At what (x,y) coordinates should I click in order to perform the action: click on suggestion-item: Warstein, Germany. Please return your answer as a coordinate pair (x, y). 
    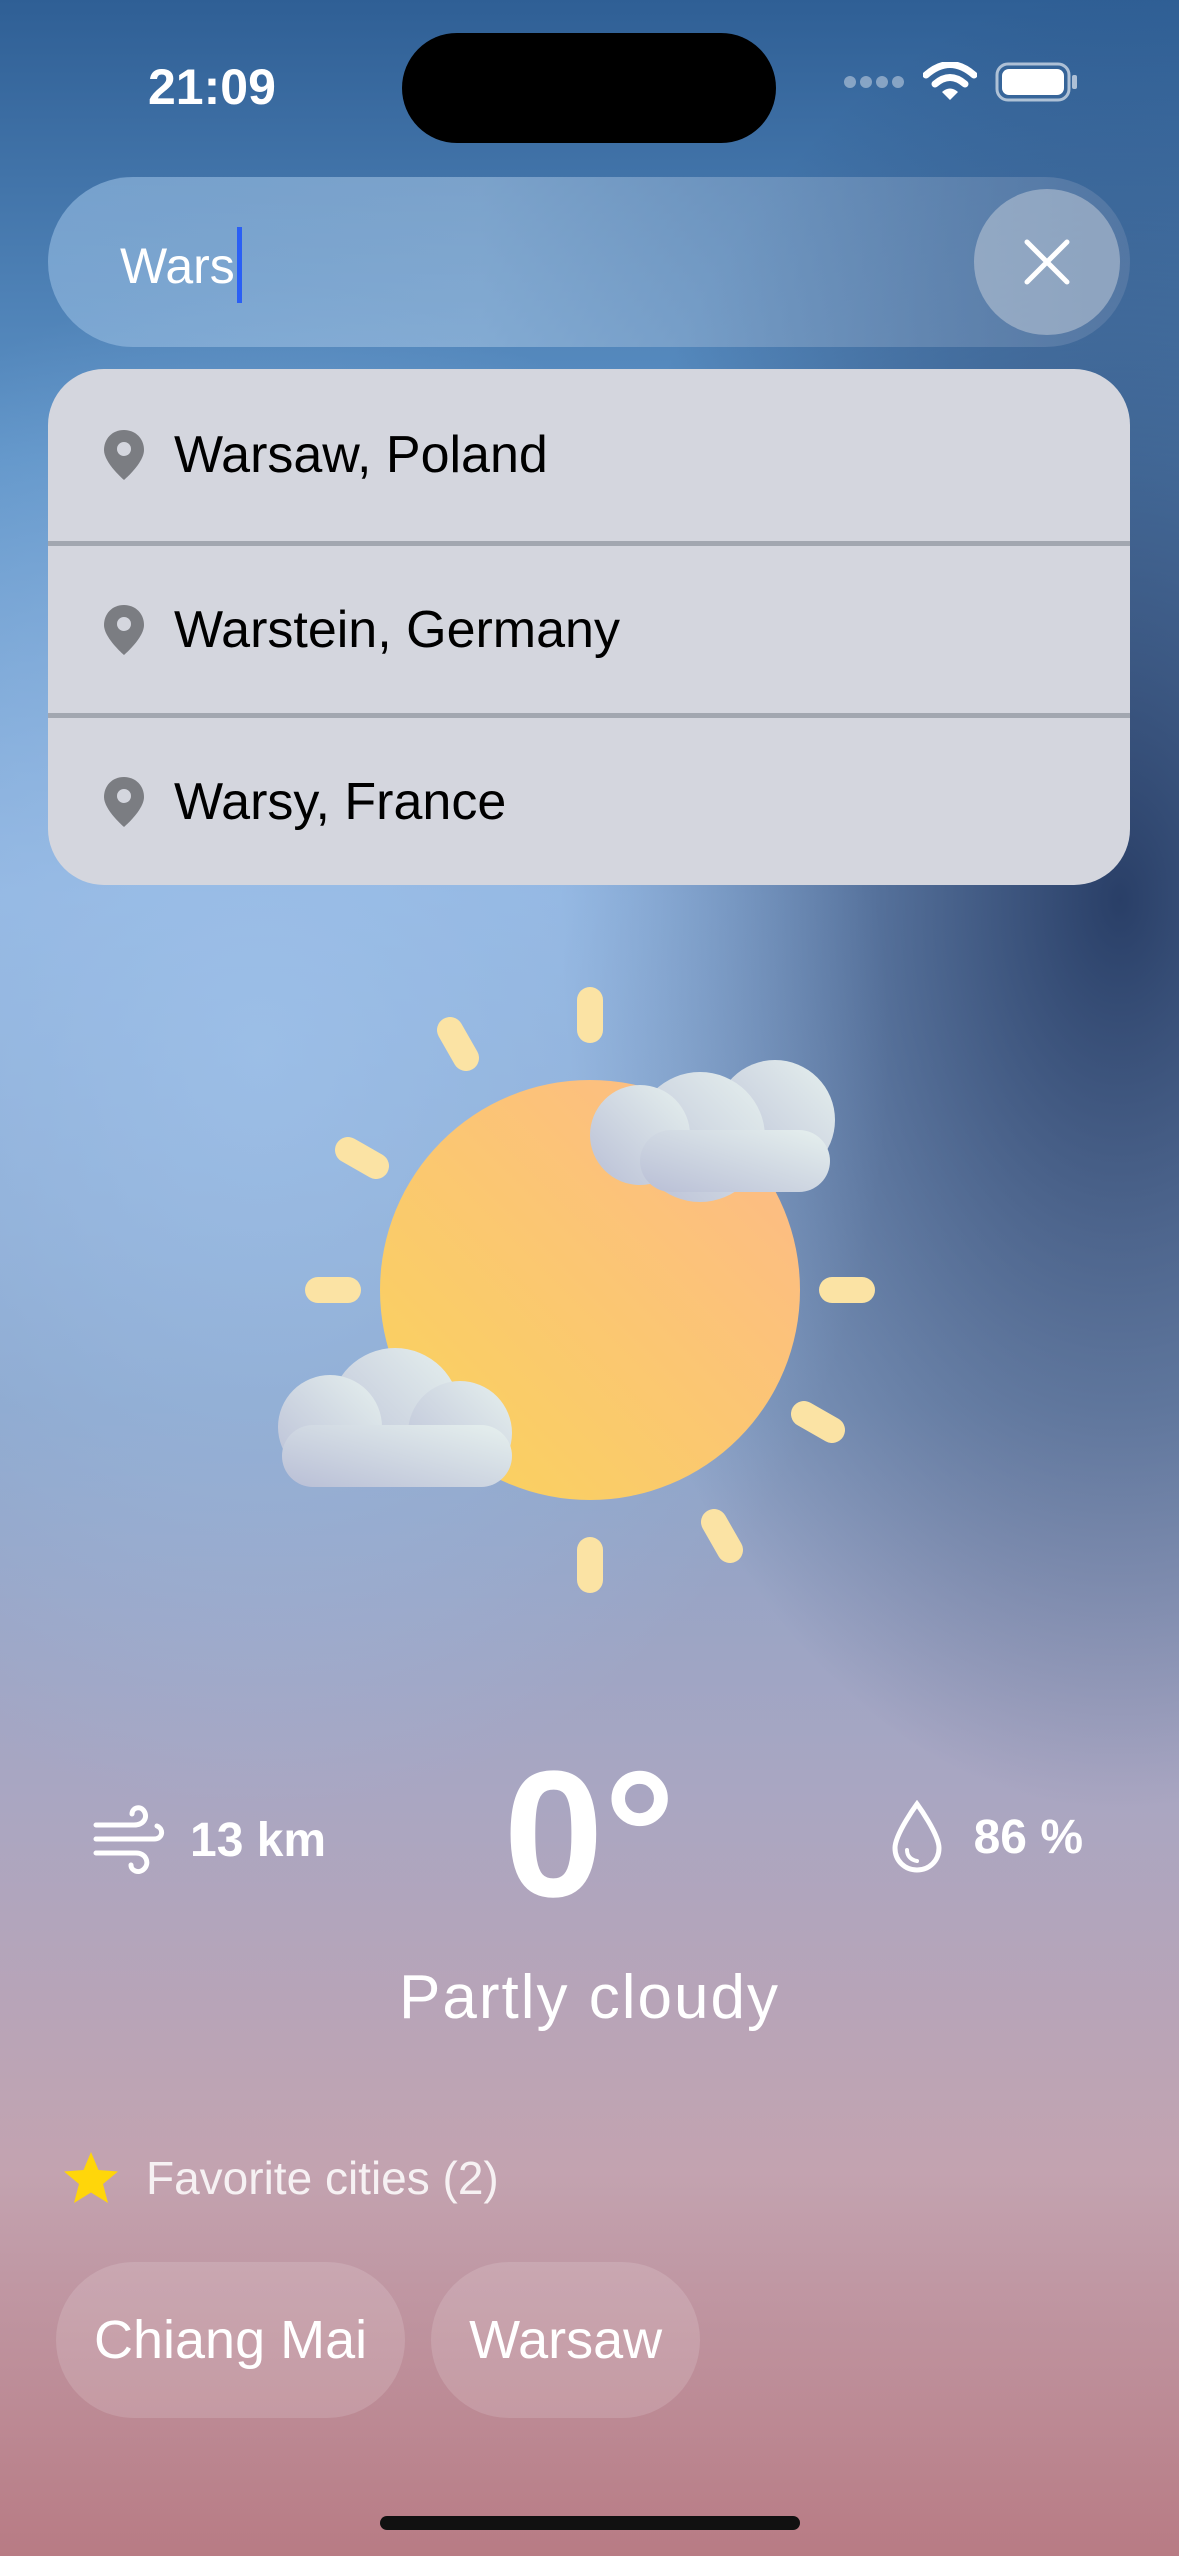
    Looking at the image, I should click on (589, 627).